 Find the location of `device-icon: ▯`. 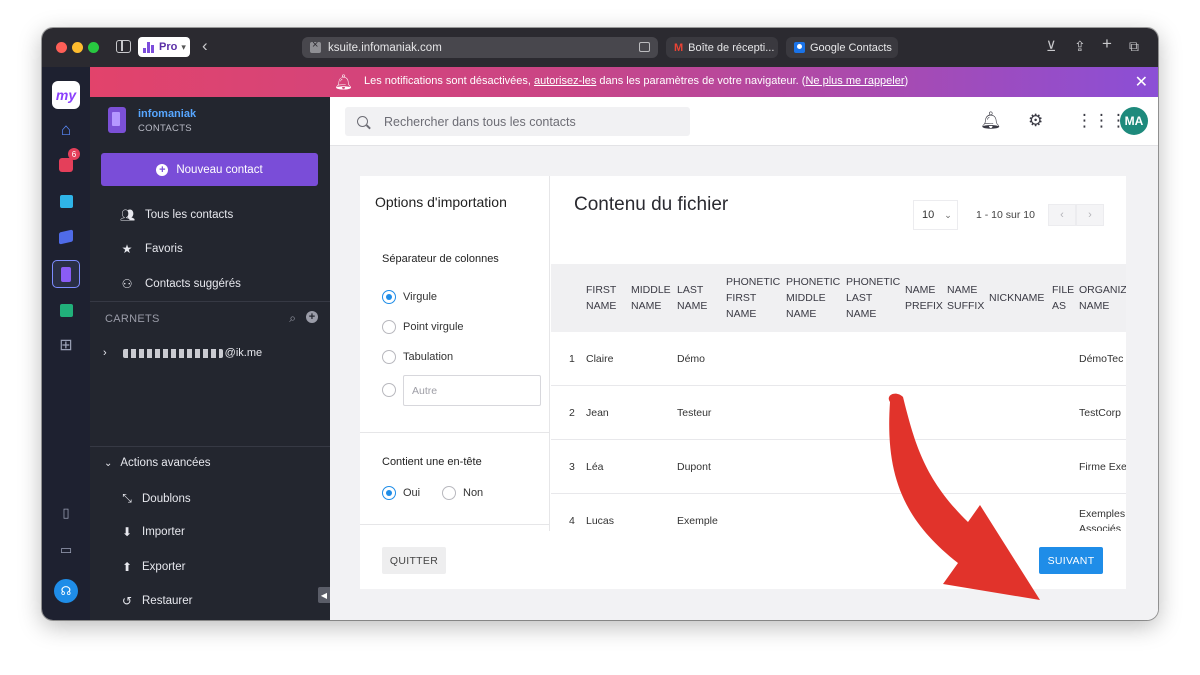

device-icon: ▯ is located at coordinates (66, 513).